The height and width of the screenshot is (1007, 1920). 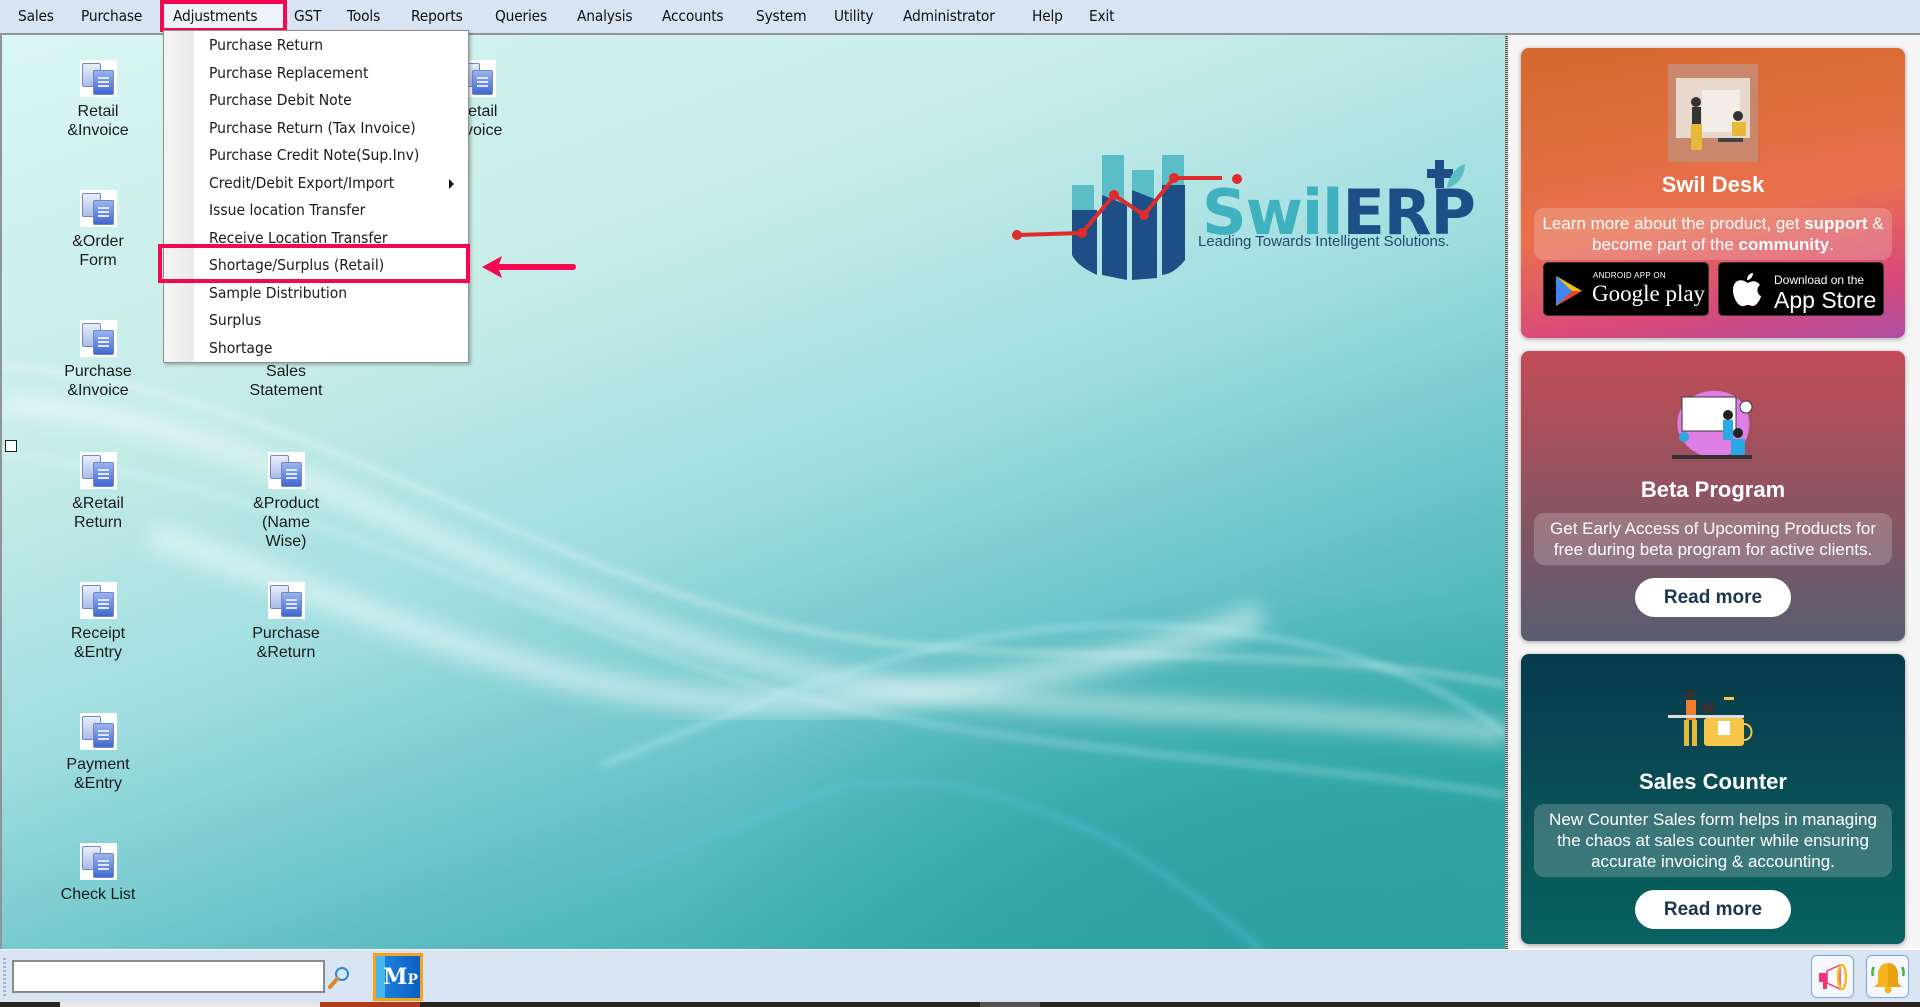 I want to click on menu-analysis: Analysis, so click(x=605, y=16).